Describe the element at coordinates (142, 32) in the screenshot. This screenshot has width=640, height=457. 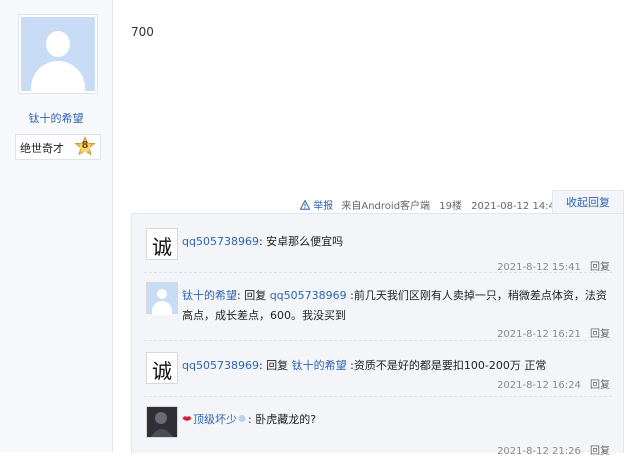
I see `post-content: 700` at that location.